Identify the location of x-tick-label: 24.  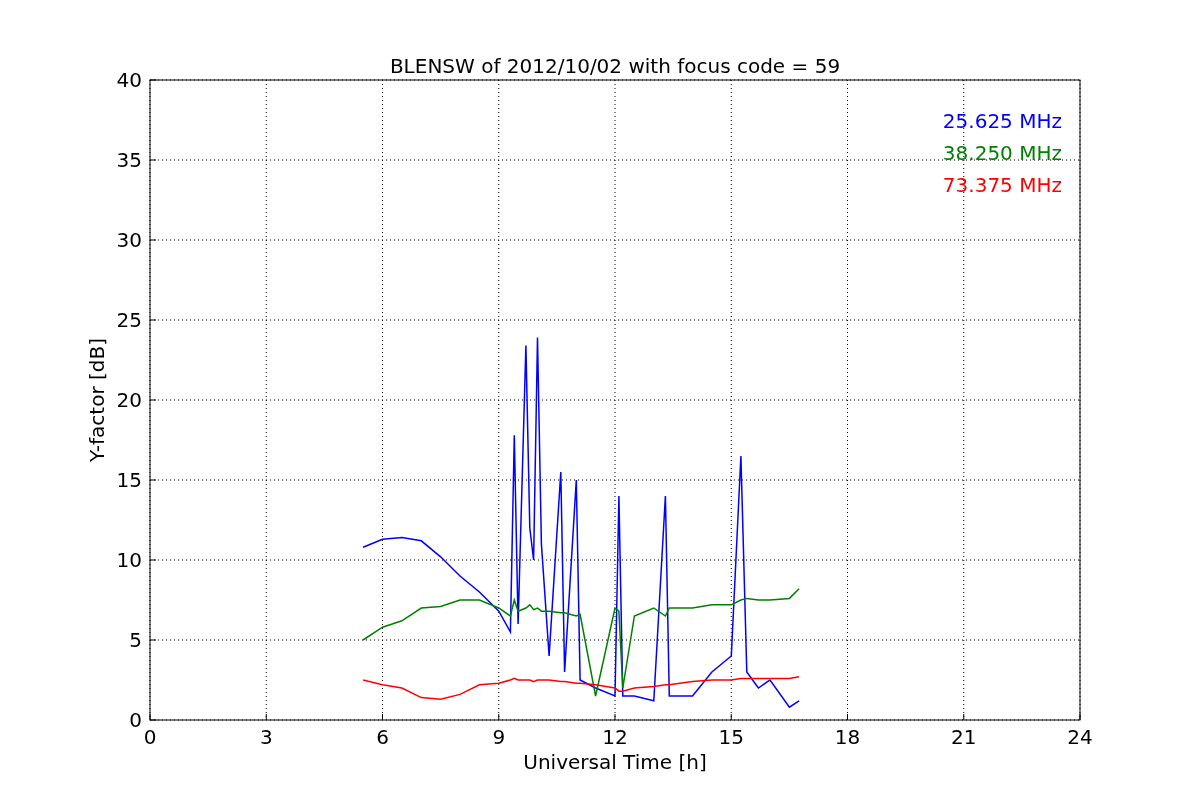
(1080, 737).